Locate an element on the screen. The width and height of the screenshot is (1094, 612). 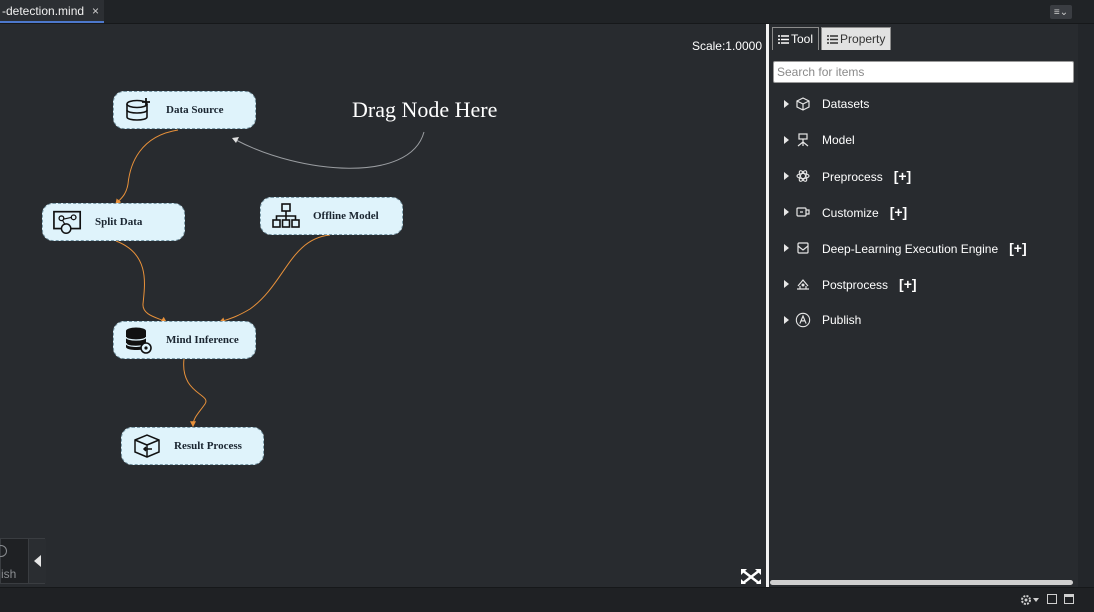
add-preprocess-button: [+] is located at coordinates (903, 176).